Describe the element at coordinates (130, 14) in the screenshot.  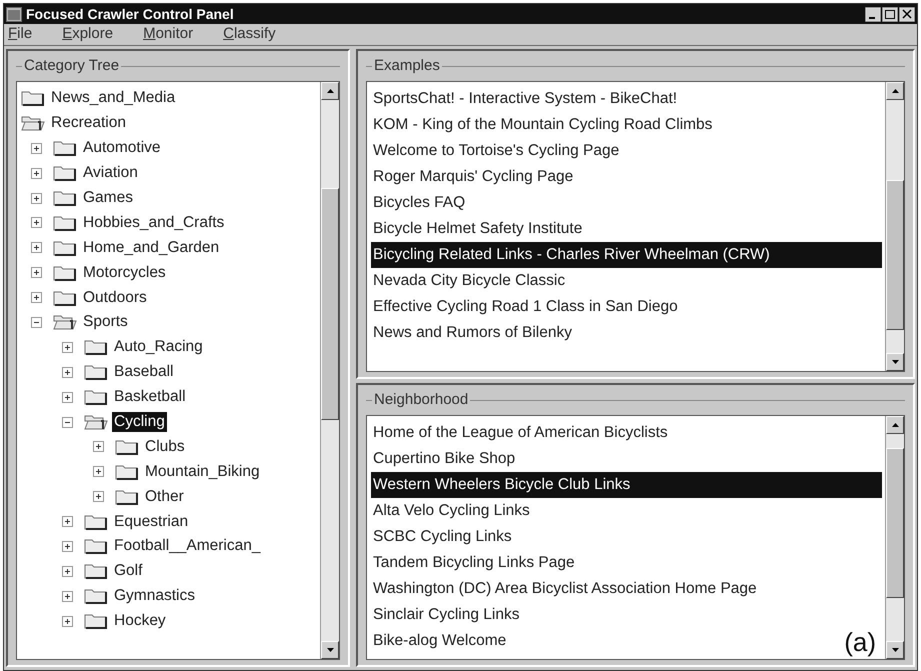
I see `window-title: Focused Crawler Control Panel` at that location.